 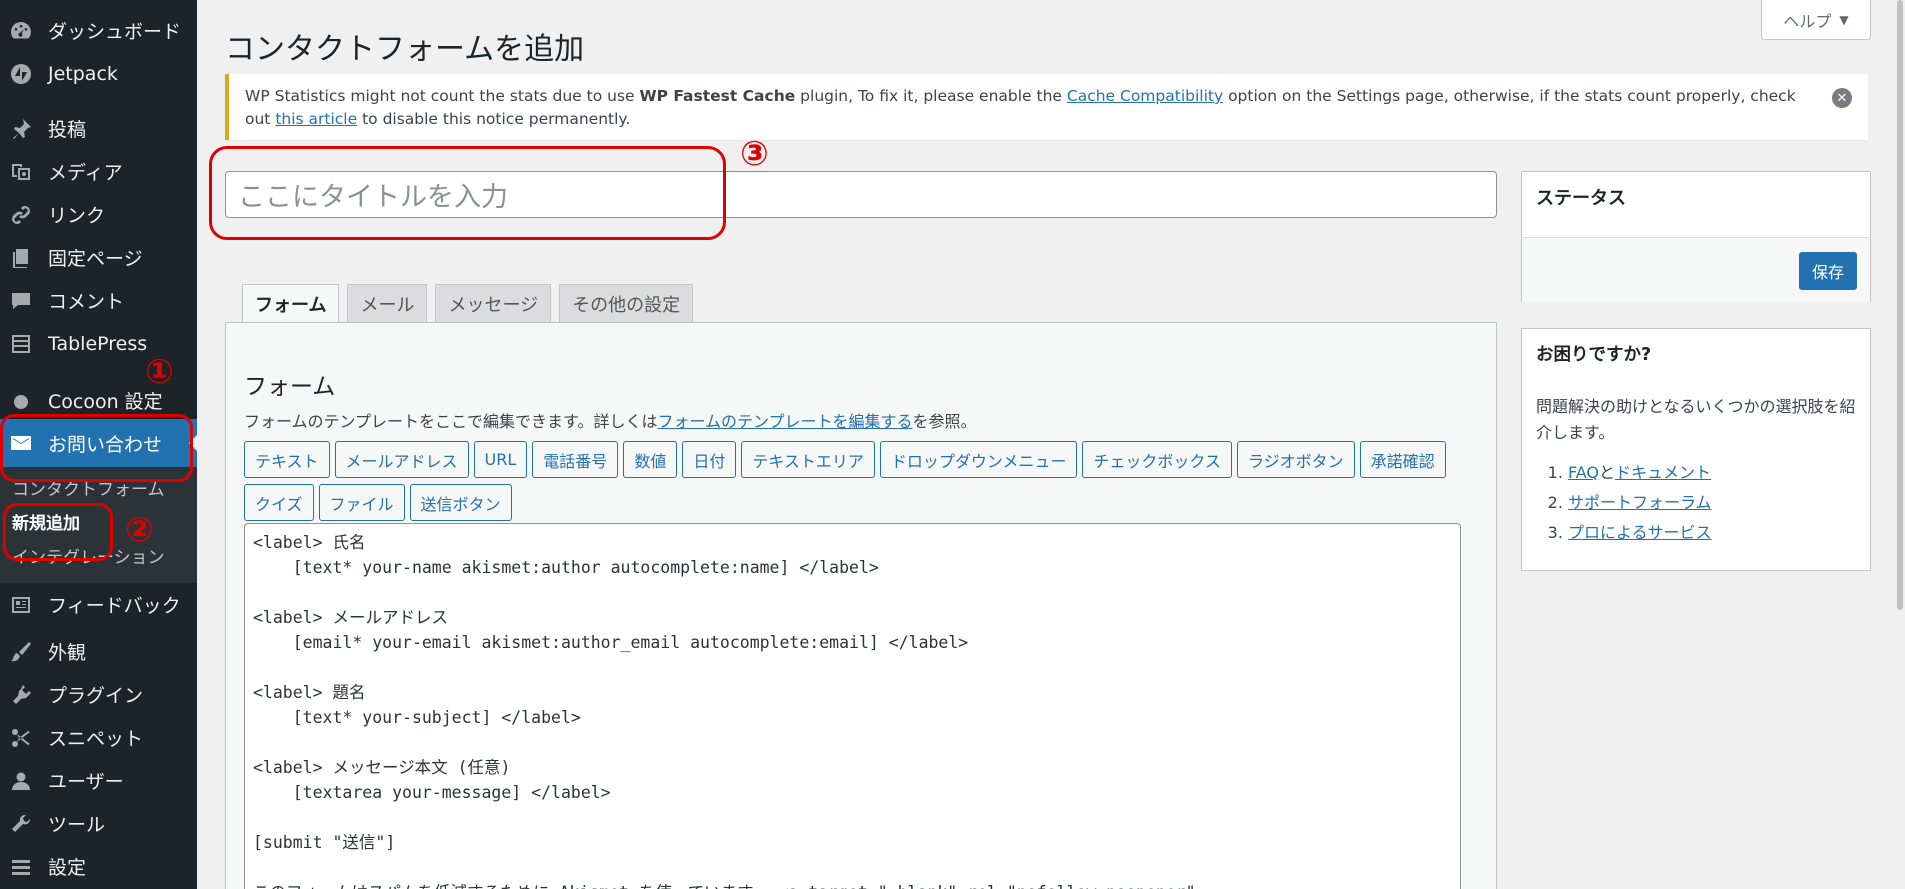 I want to click on sidebar-item-label: リンク, so click(x=77, y=216).